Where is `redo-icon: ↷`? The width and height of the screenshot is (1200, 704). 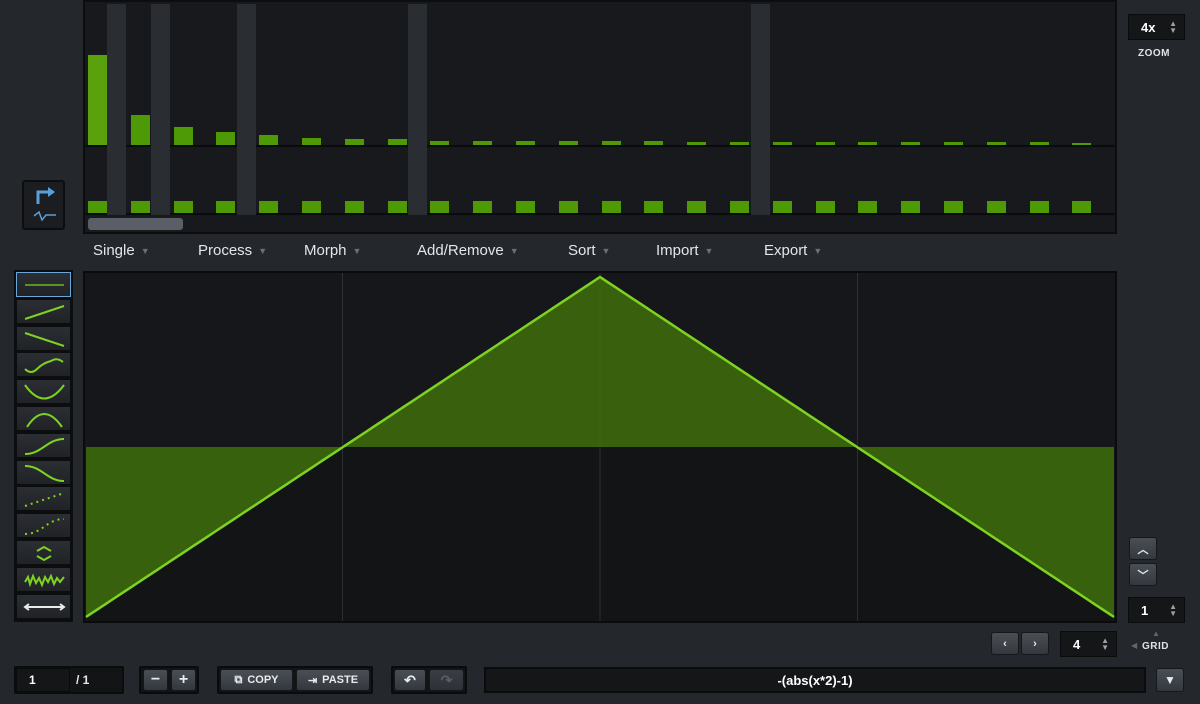 redo-icon: ↷ is located at coordinates (446, 679).